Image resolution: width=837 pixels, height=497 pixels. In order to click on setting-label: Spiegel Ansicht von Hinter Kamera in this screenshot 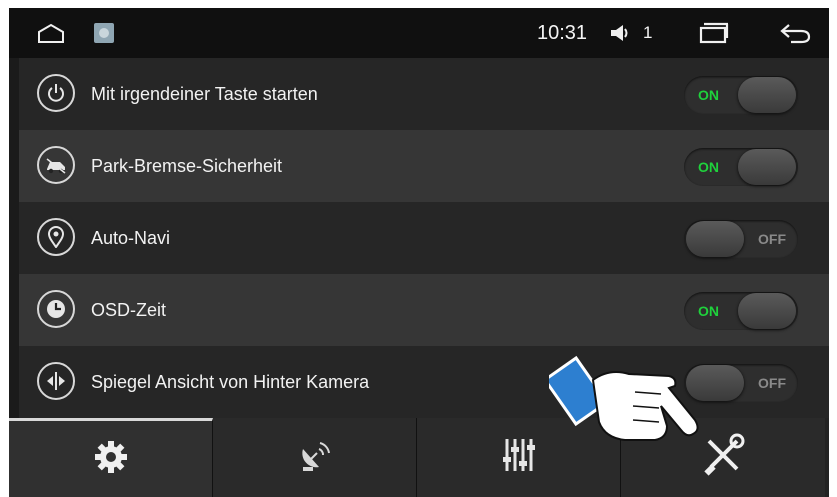, I will do `click(230, 382)`.